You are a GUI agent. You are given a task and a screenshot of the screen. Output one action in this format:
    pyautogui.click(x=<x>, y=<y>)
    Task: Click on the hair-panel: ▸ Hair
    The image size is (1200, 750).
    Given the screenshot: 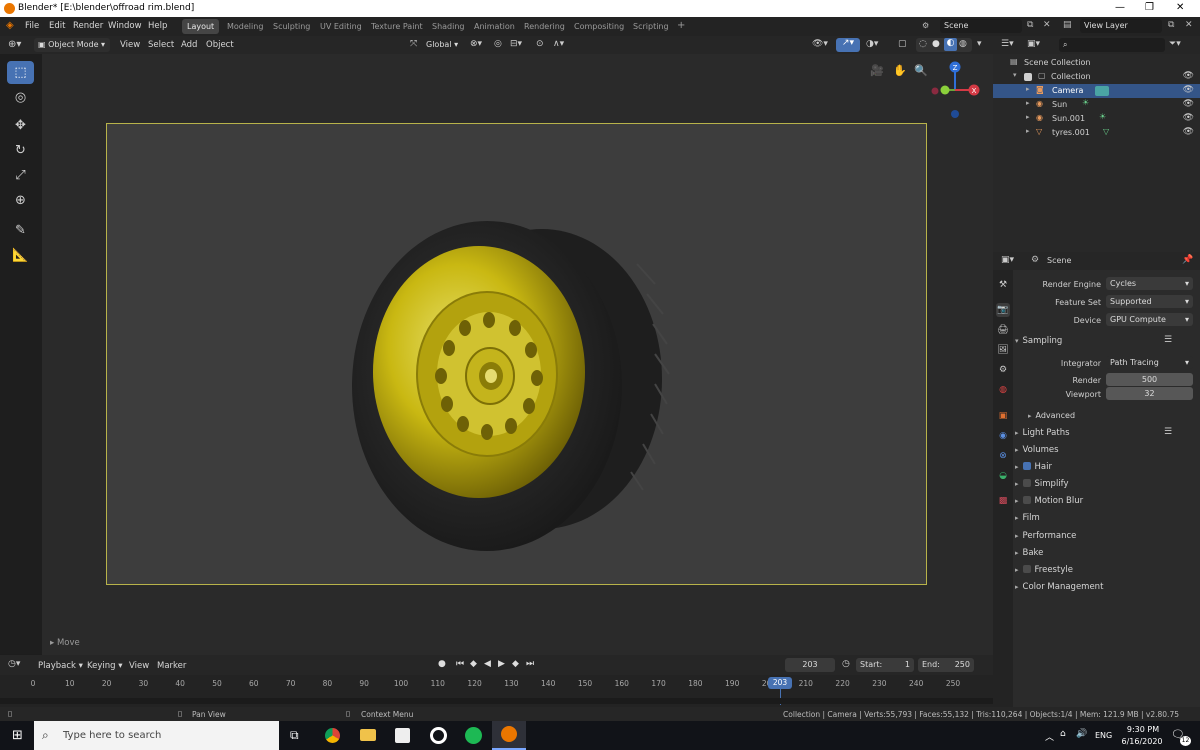 What is the action you would take?
    pyautogui.click(x=1033, y=467)
    